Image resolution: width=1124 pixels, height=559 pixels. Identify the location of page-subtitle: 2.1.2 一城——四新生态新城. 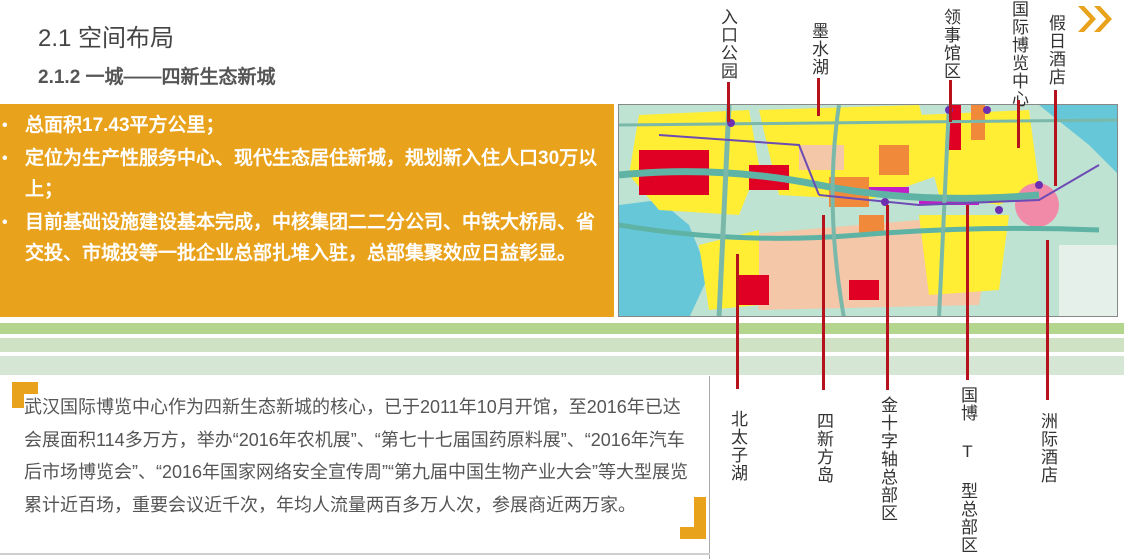
(157, 77).